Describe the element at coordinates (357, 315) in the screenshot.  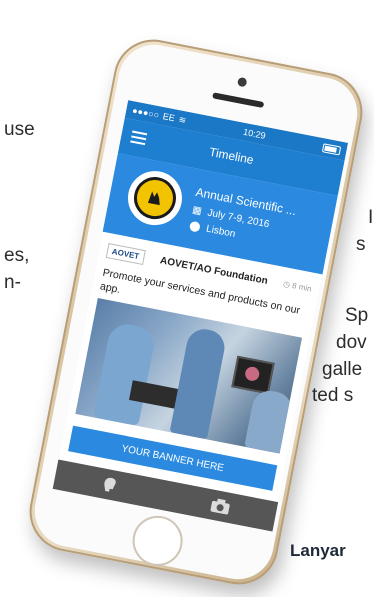
I see `bg-text-fragment: Sp` at that location.